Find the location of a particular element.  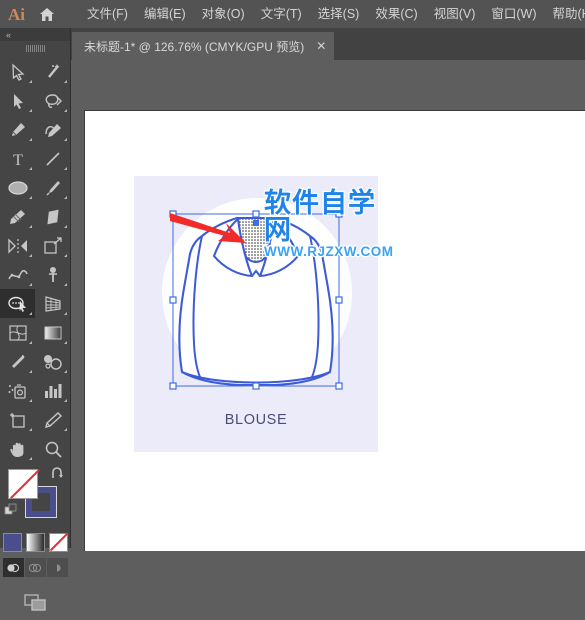

gradient-tool is located at coordinates (52, 332).